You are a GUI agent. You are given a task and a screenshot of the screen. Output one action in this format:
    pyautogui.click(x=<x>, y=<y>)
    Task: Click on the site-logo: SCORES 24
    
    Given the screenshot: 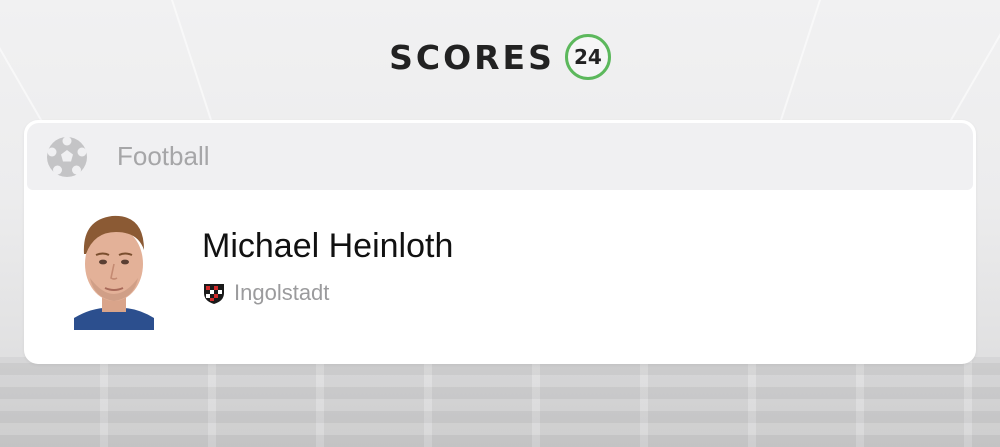 What is the action you would take?
    pyautogui.click(x=500, y=57)
    